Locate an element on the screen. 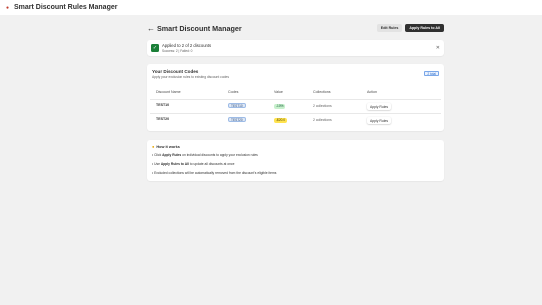  discount-name: TEST10 is located at coordinates (163, 105).